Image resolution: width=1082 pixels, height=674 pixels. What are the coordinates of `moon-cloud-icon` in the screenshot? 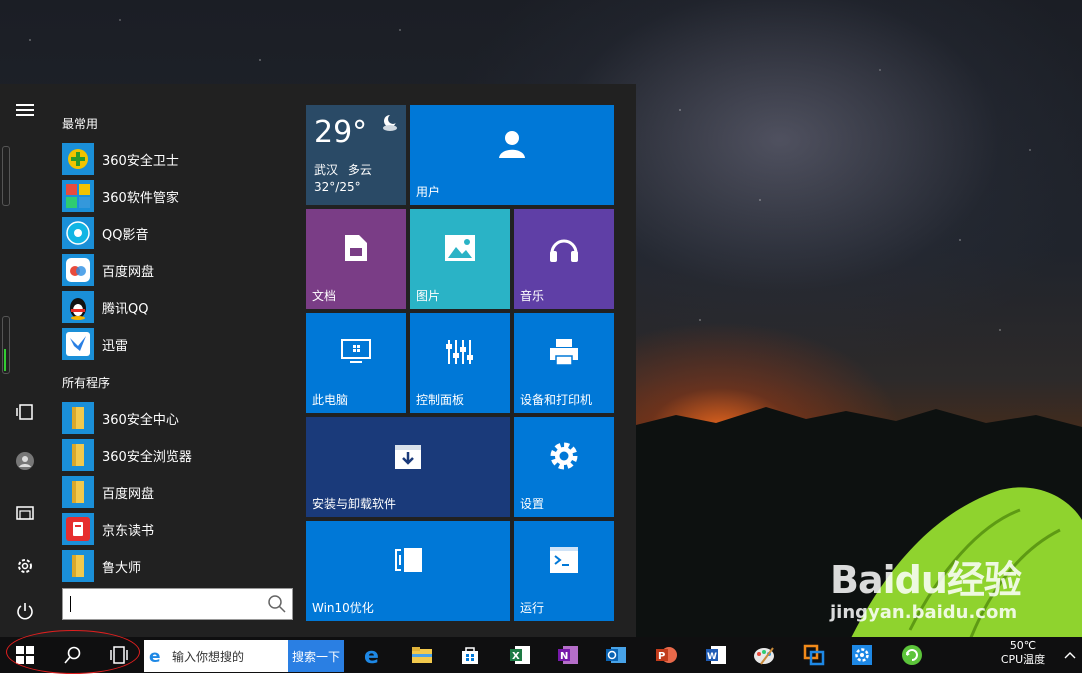 It's located at (390, 122).